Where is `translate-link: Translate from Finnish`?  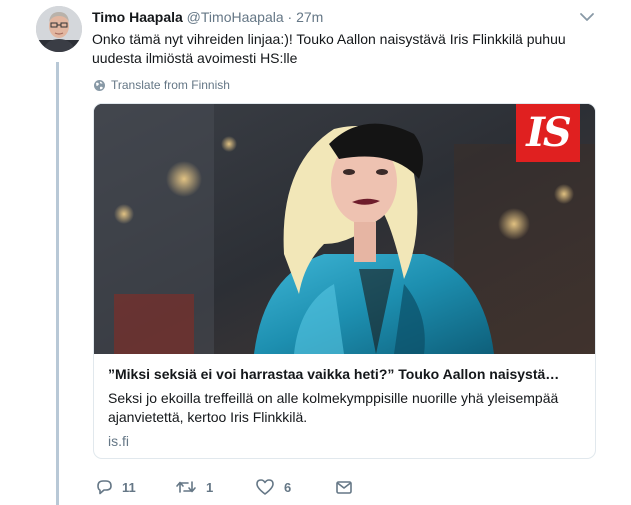 translate-link: Translate from Finnish is located at coordinates (161, 85).